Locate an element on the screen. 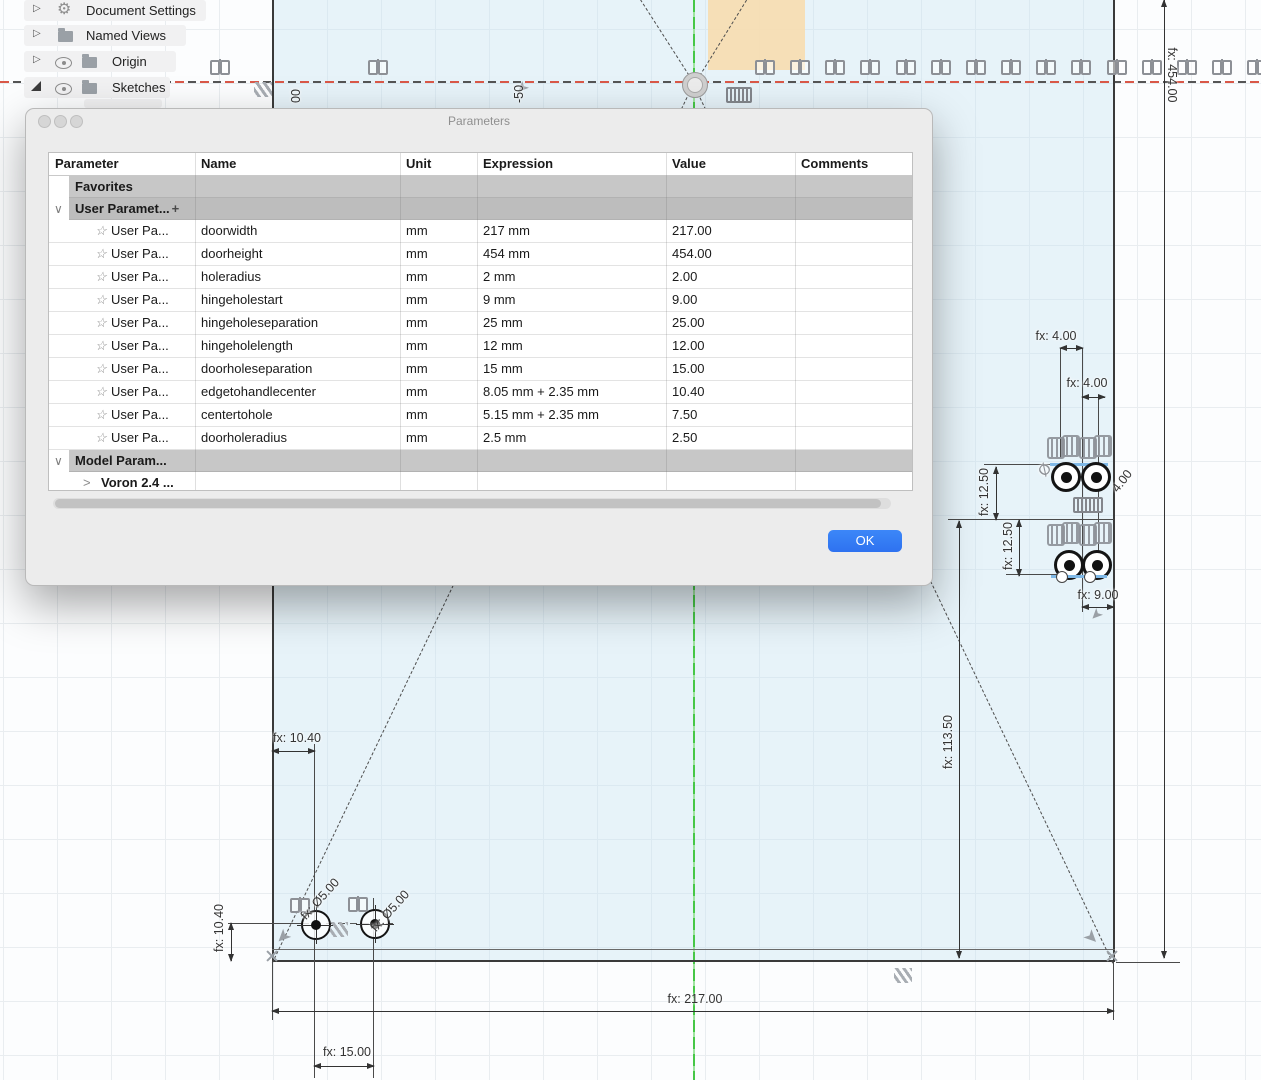 This screenshot has height=1080, width=1261. column-header: Comments is located at coordinates (853, 164).